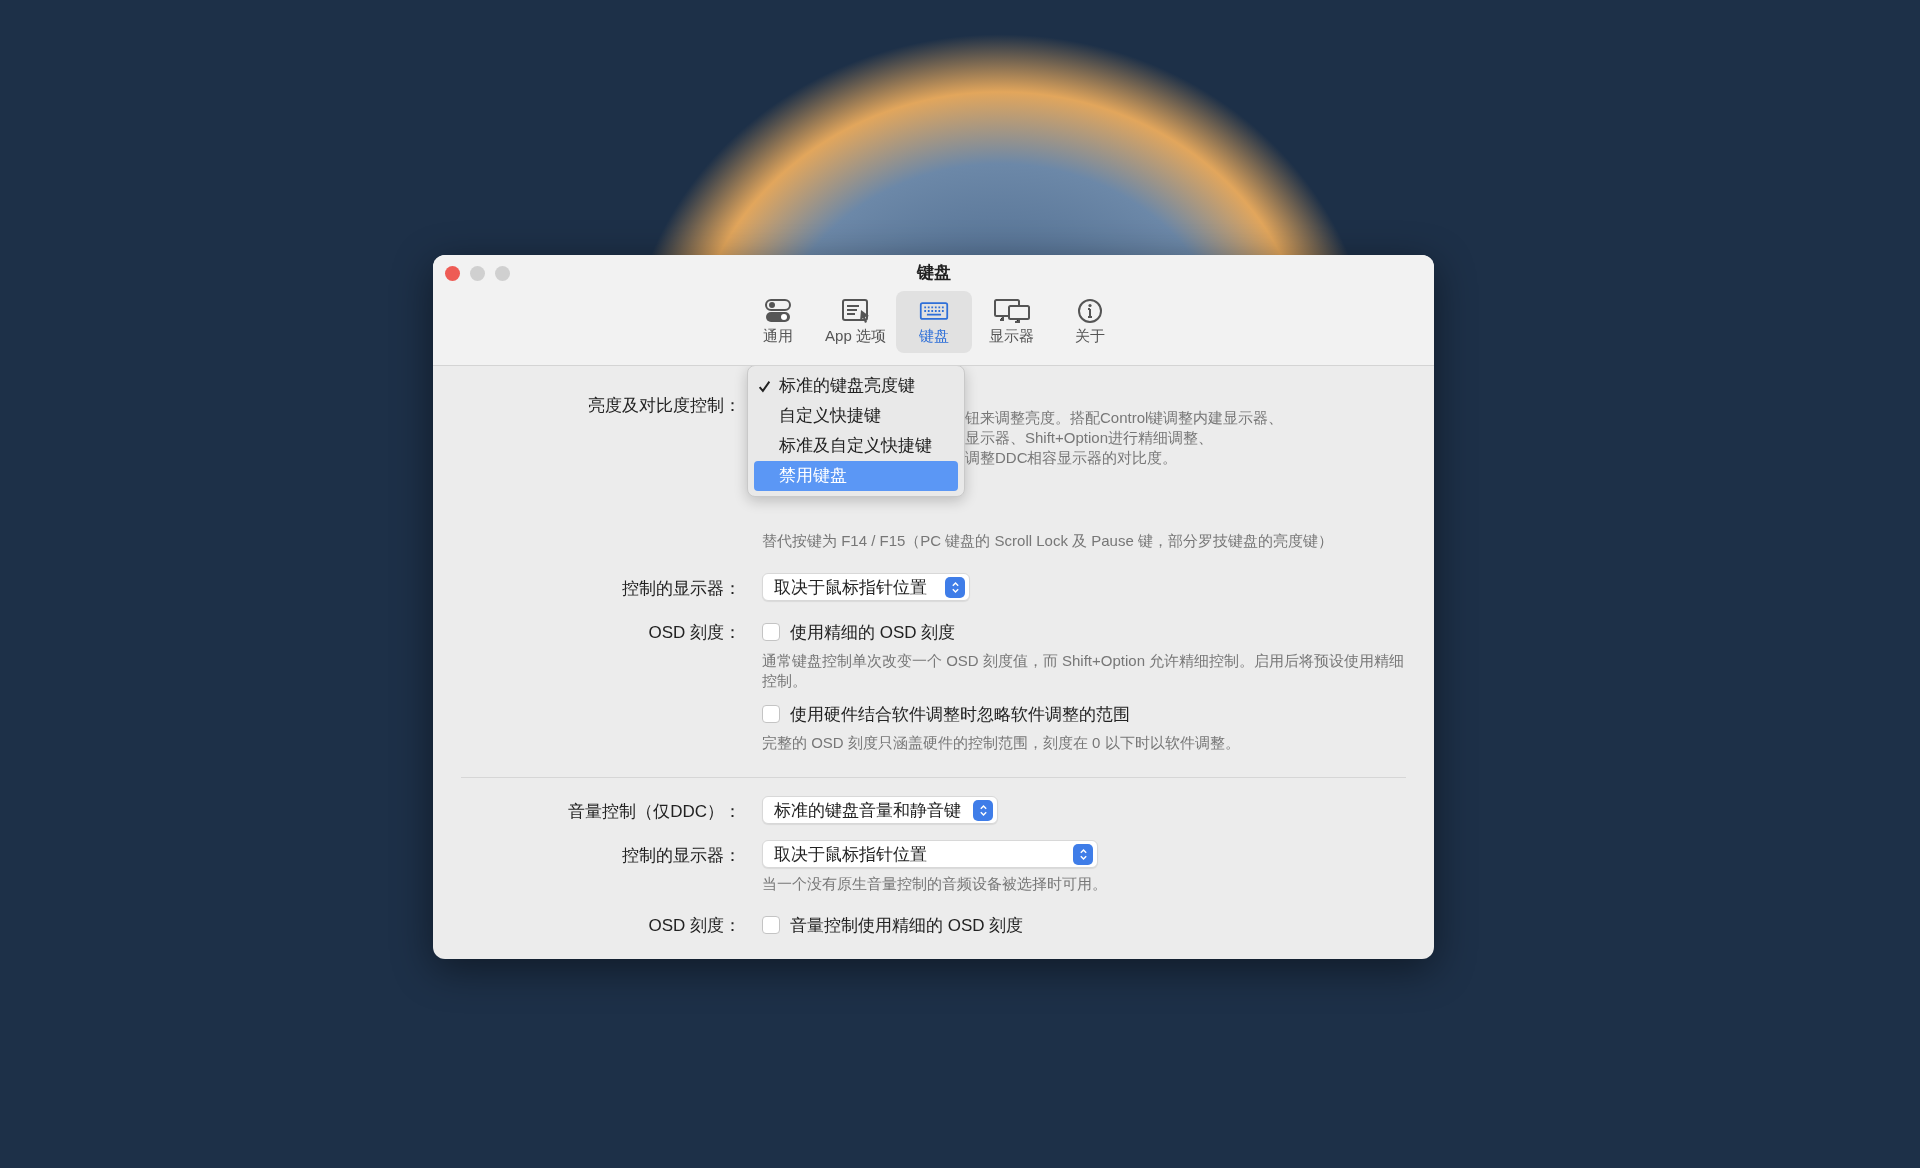 The image size is (1920, 1168). What do you see at coordinates (856, 386) in the screenshot?
I see `menu-item: 标准的键盘亮度键` at bounding box center [856, 386].